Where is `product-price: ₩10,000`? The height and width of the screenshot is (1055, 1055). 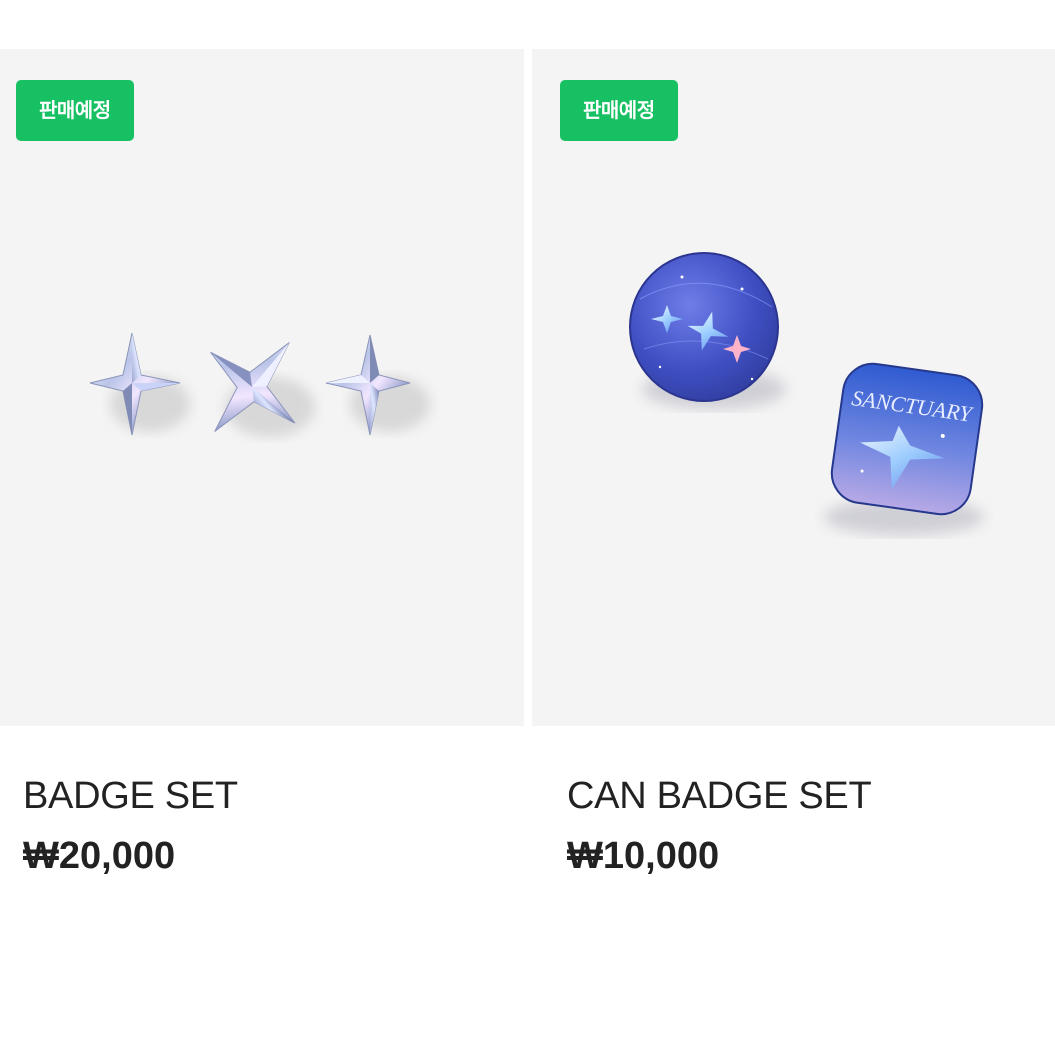 product-price: ₩10,000 is located at coordinates (643, 856).